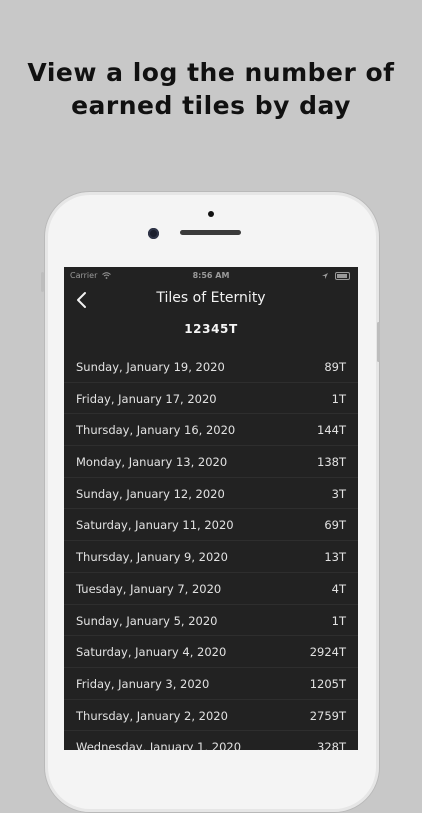 Image resolution: width=422 pixels, height=813 pixels. Describe the element at coordinates (155, 525) in the screenshot. I see `log-date: Saturday, January 11, 2020` at that location.